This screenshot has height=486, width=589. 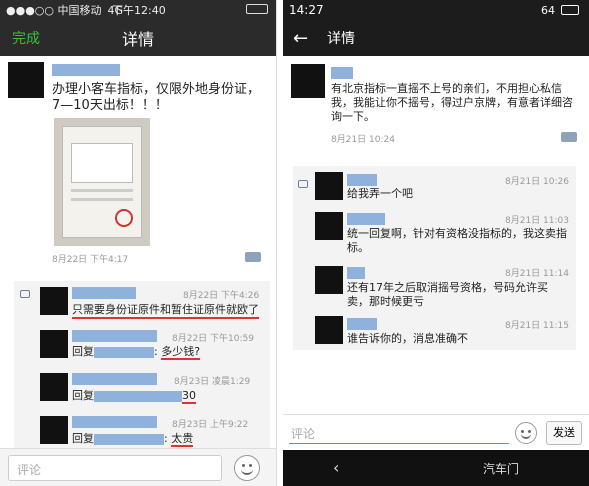 I want to click on comment-text: 只需要身份证原件和暂住证原件就欧了, so click(x=165, y=311).